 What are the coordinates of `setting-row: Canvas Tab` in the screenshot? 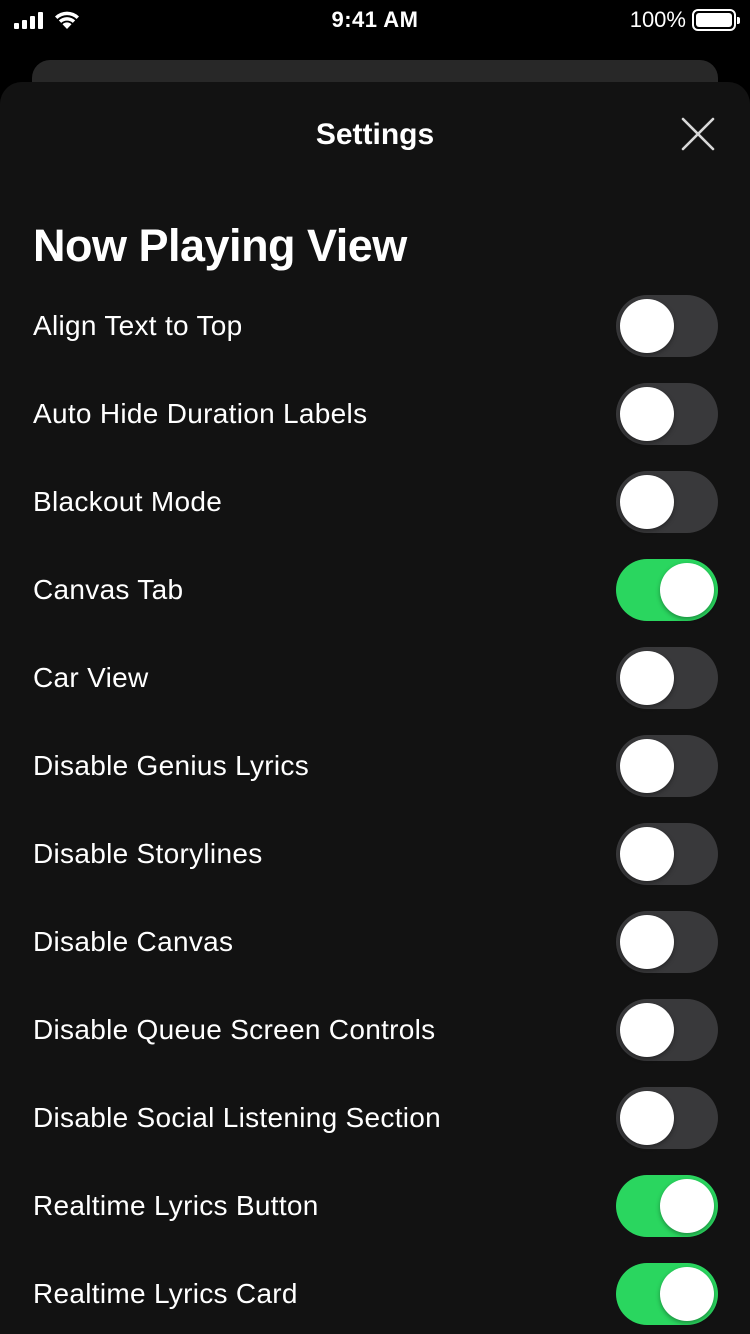 It's located at (375, 590).